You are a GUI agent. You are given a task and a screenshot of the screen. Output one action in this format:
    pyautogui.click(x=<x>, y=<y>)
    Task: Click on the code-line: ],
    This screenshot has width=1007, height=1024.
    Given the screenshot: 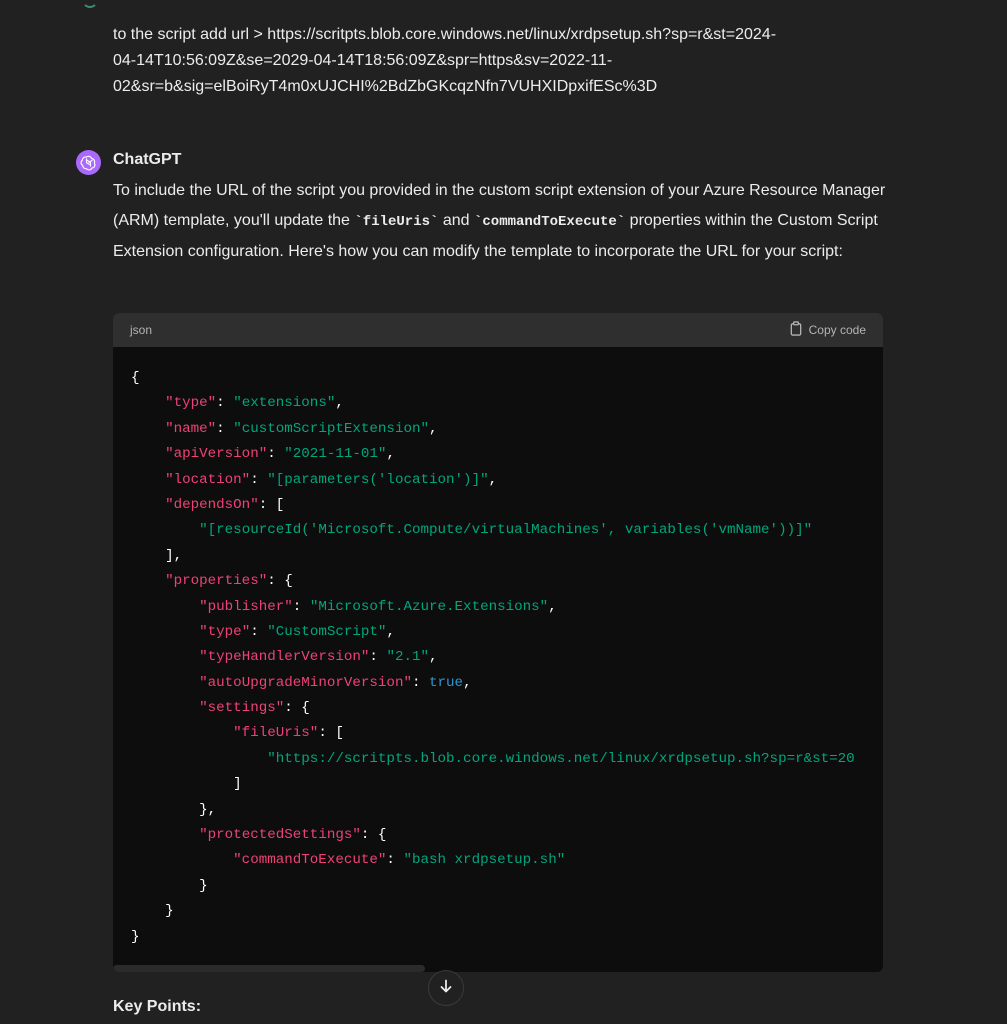 What is the action you would take?
    pyautogui.click(x=498, y=556)
    